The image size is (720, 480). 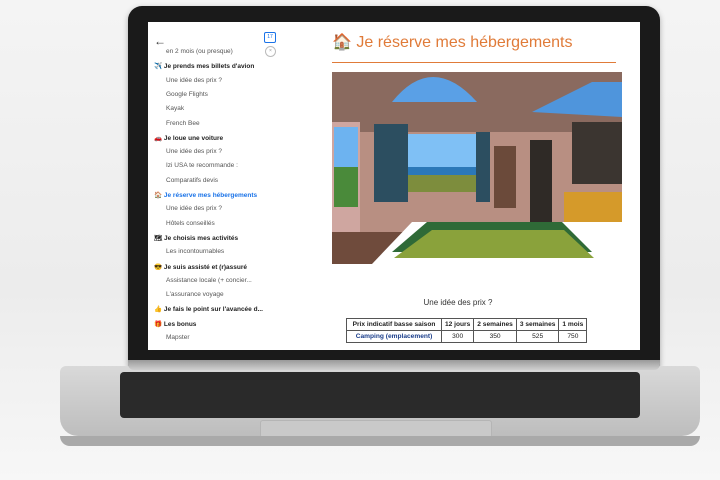 I want to click on table-cell: 750, so click(x=573, y=336).